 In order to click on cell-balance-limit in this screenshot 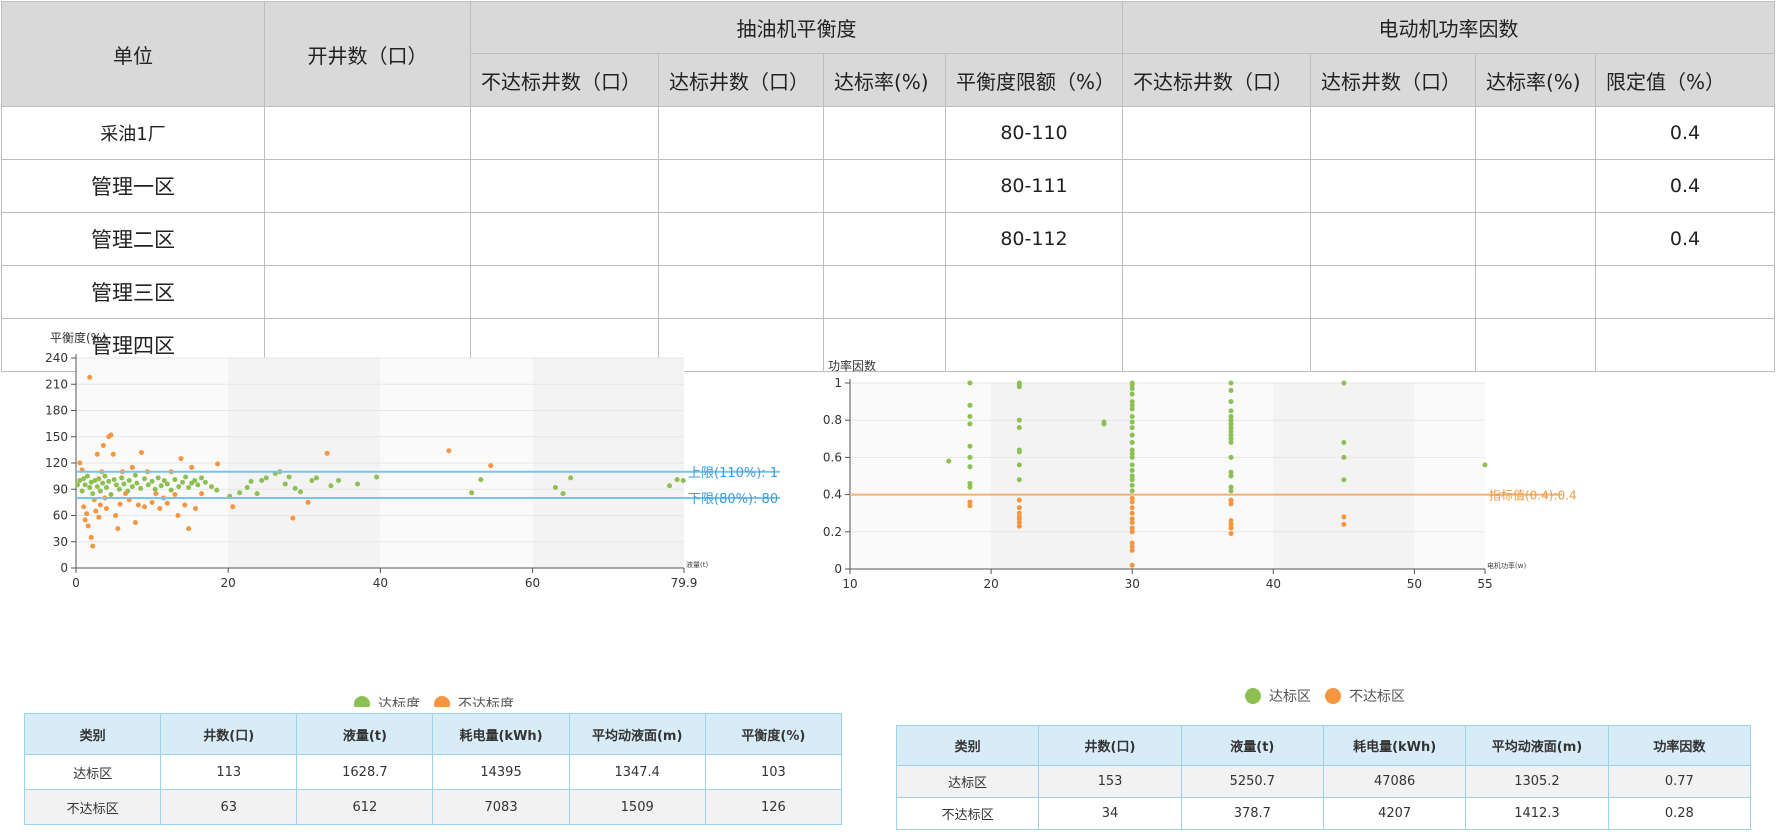, I will do `click(1034, 292)`.